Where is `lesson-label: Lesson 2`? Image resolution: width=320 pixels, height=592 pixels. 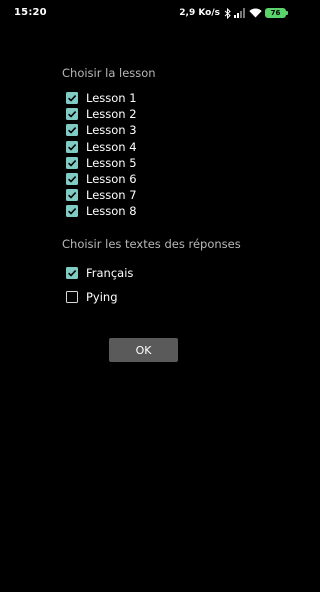
lesson-label: Lesson 2 is located at coordinates (111, 114).